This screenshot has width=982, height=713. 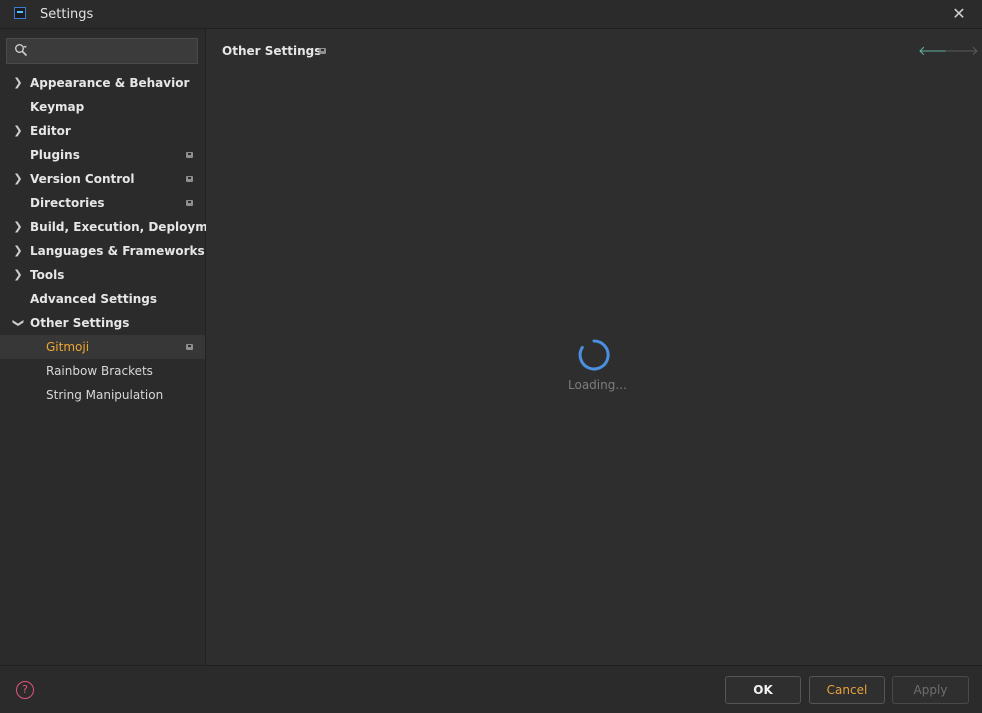 What do you see at coordinates (67, 14) in the screenshot?
I see `window-title: Settings` at bounding box center [67, 14].